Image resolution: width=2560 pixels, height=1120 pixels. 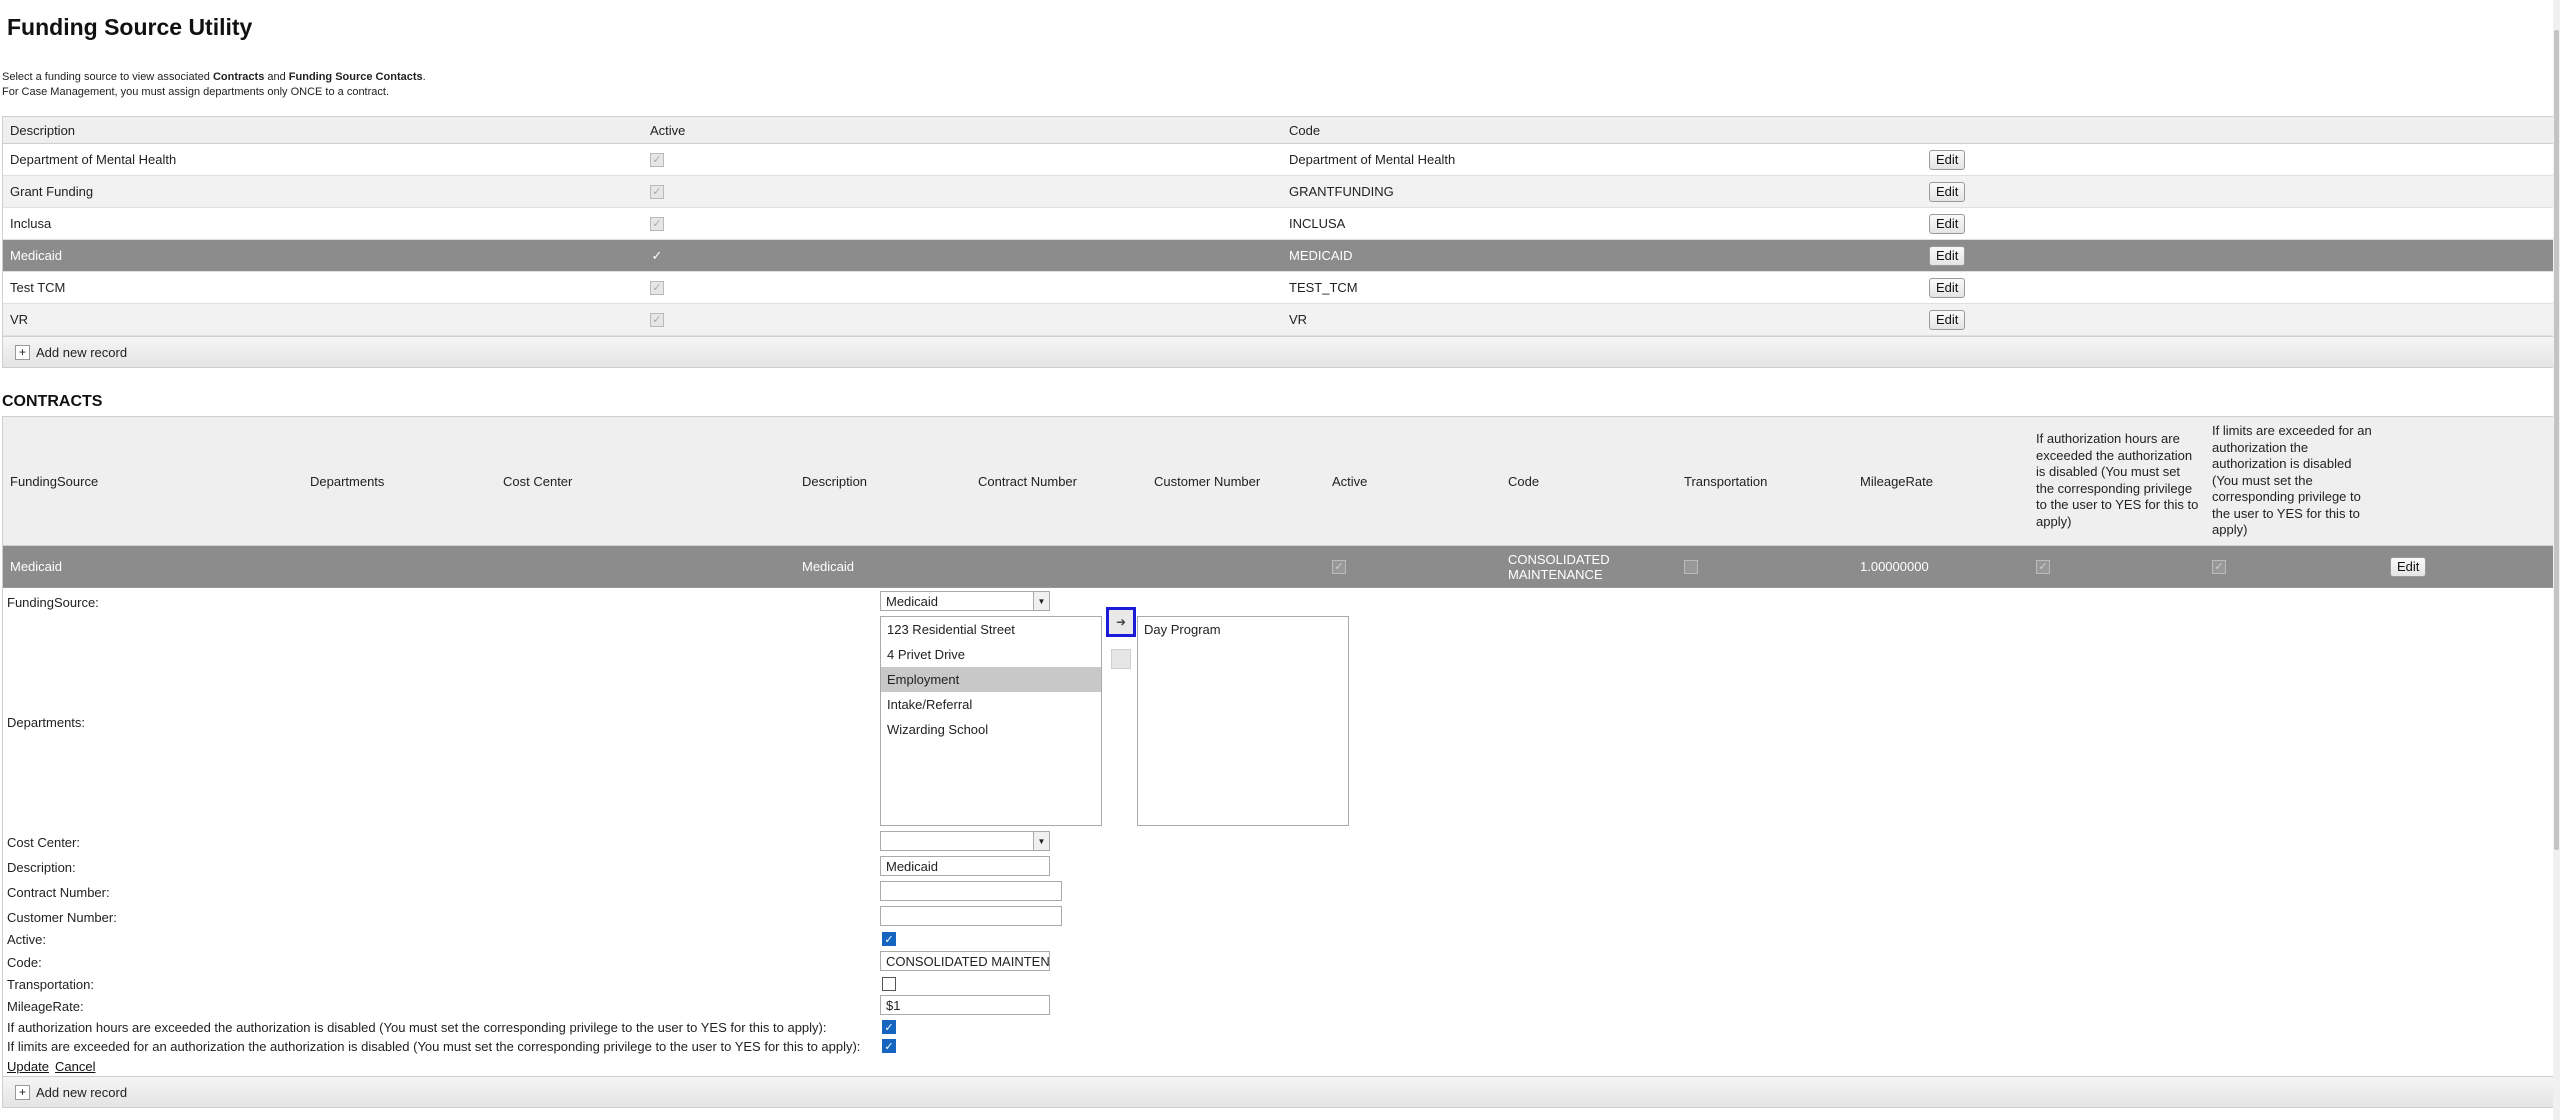 What do you see at coordinates (1298, 319) in the screenshot?
I see `row-code: VR` at bounding box center [1298, 319].